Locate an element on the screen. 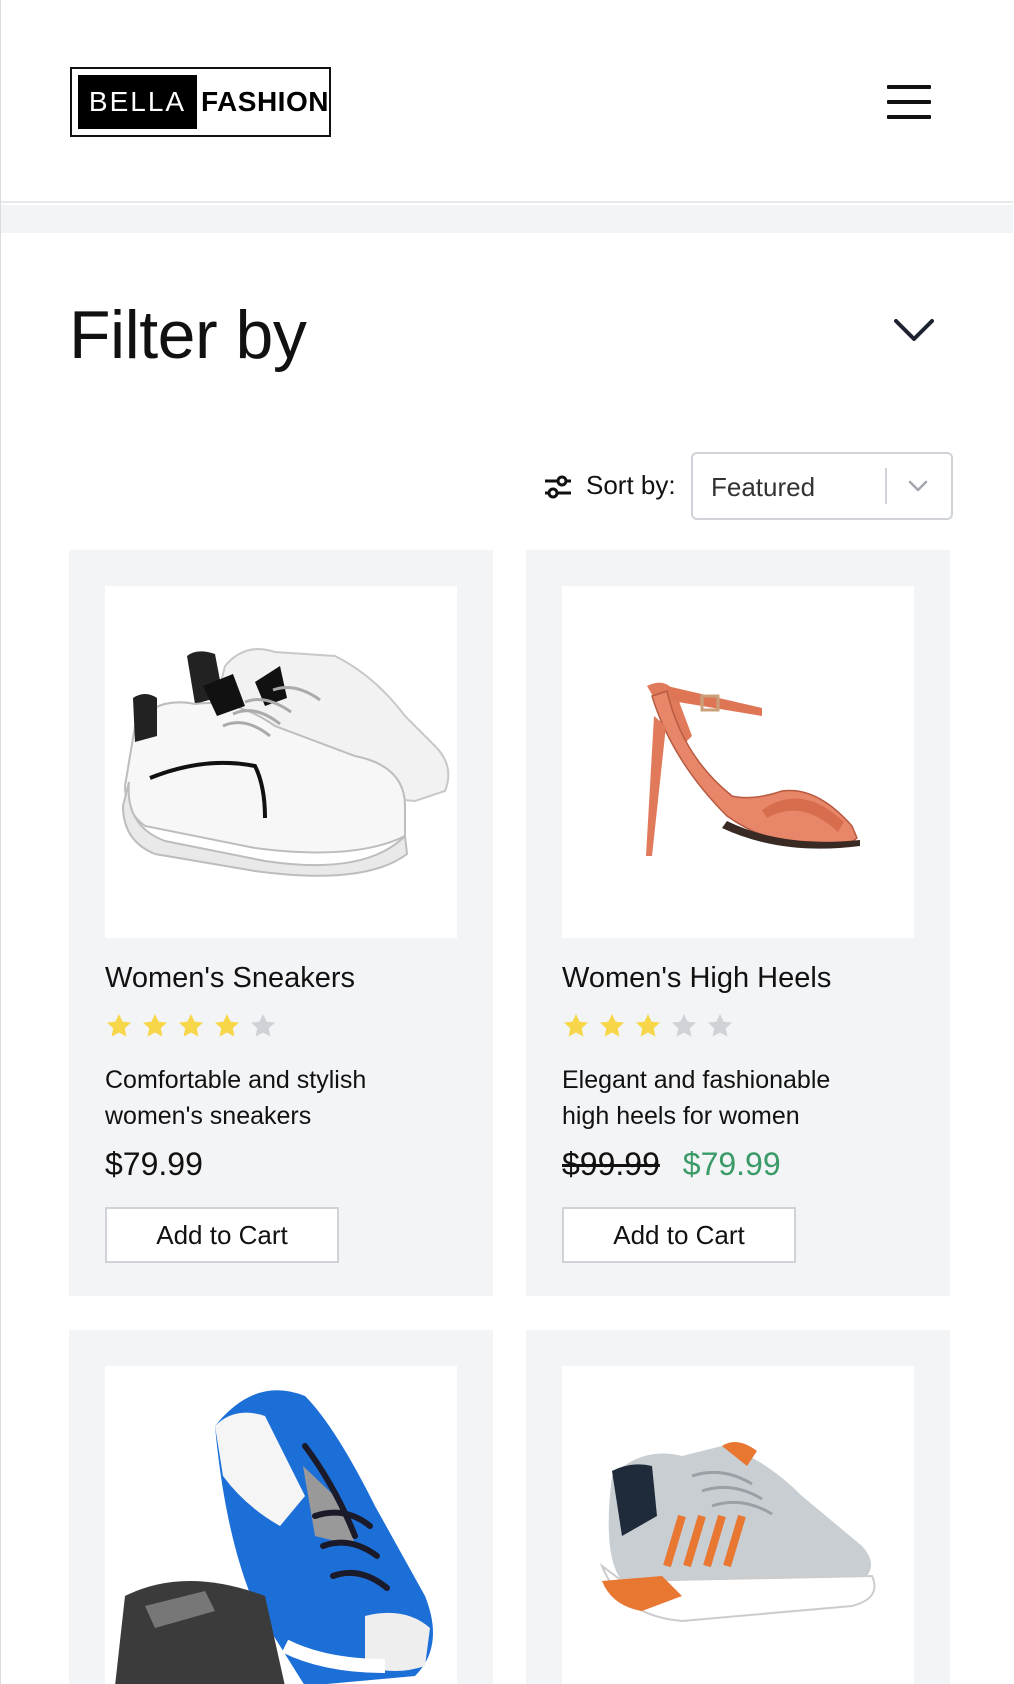 The width and height of the screenshot is (1014, 1684). sort-select: Featured is located at coordinates (822, 486).